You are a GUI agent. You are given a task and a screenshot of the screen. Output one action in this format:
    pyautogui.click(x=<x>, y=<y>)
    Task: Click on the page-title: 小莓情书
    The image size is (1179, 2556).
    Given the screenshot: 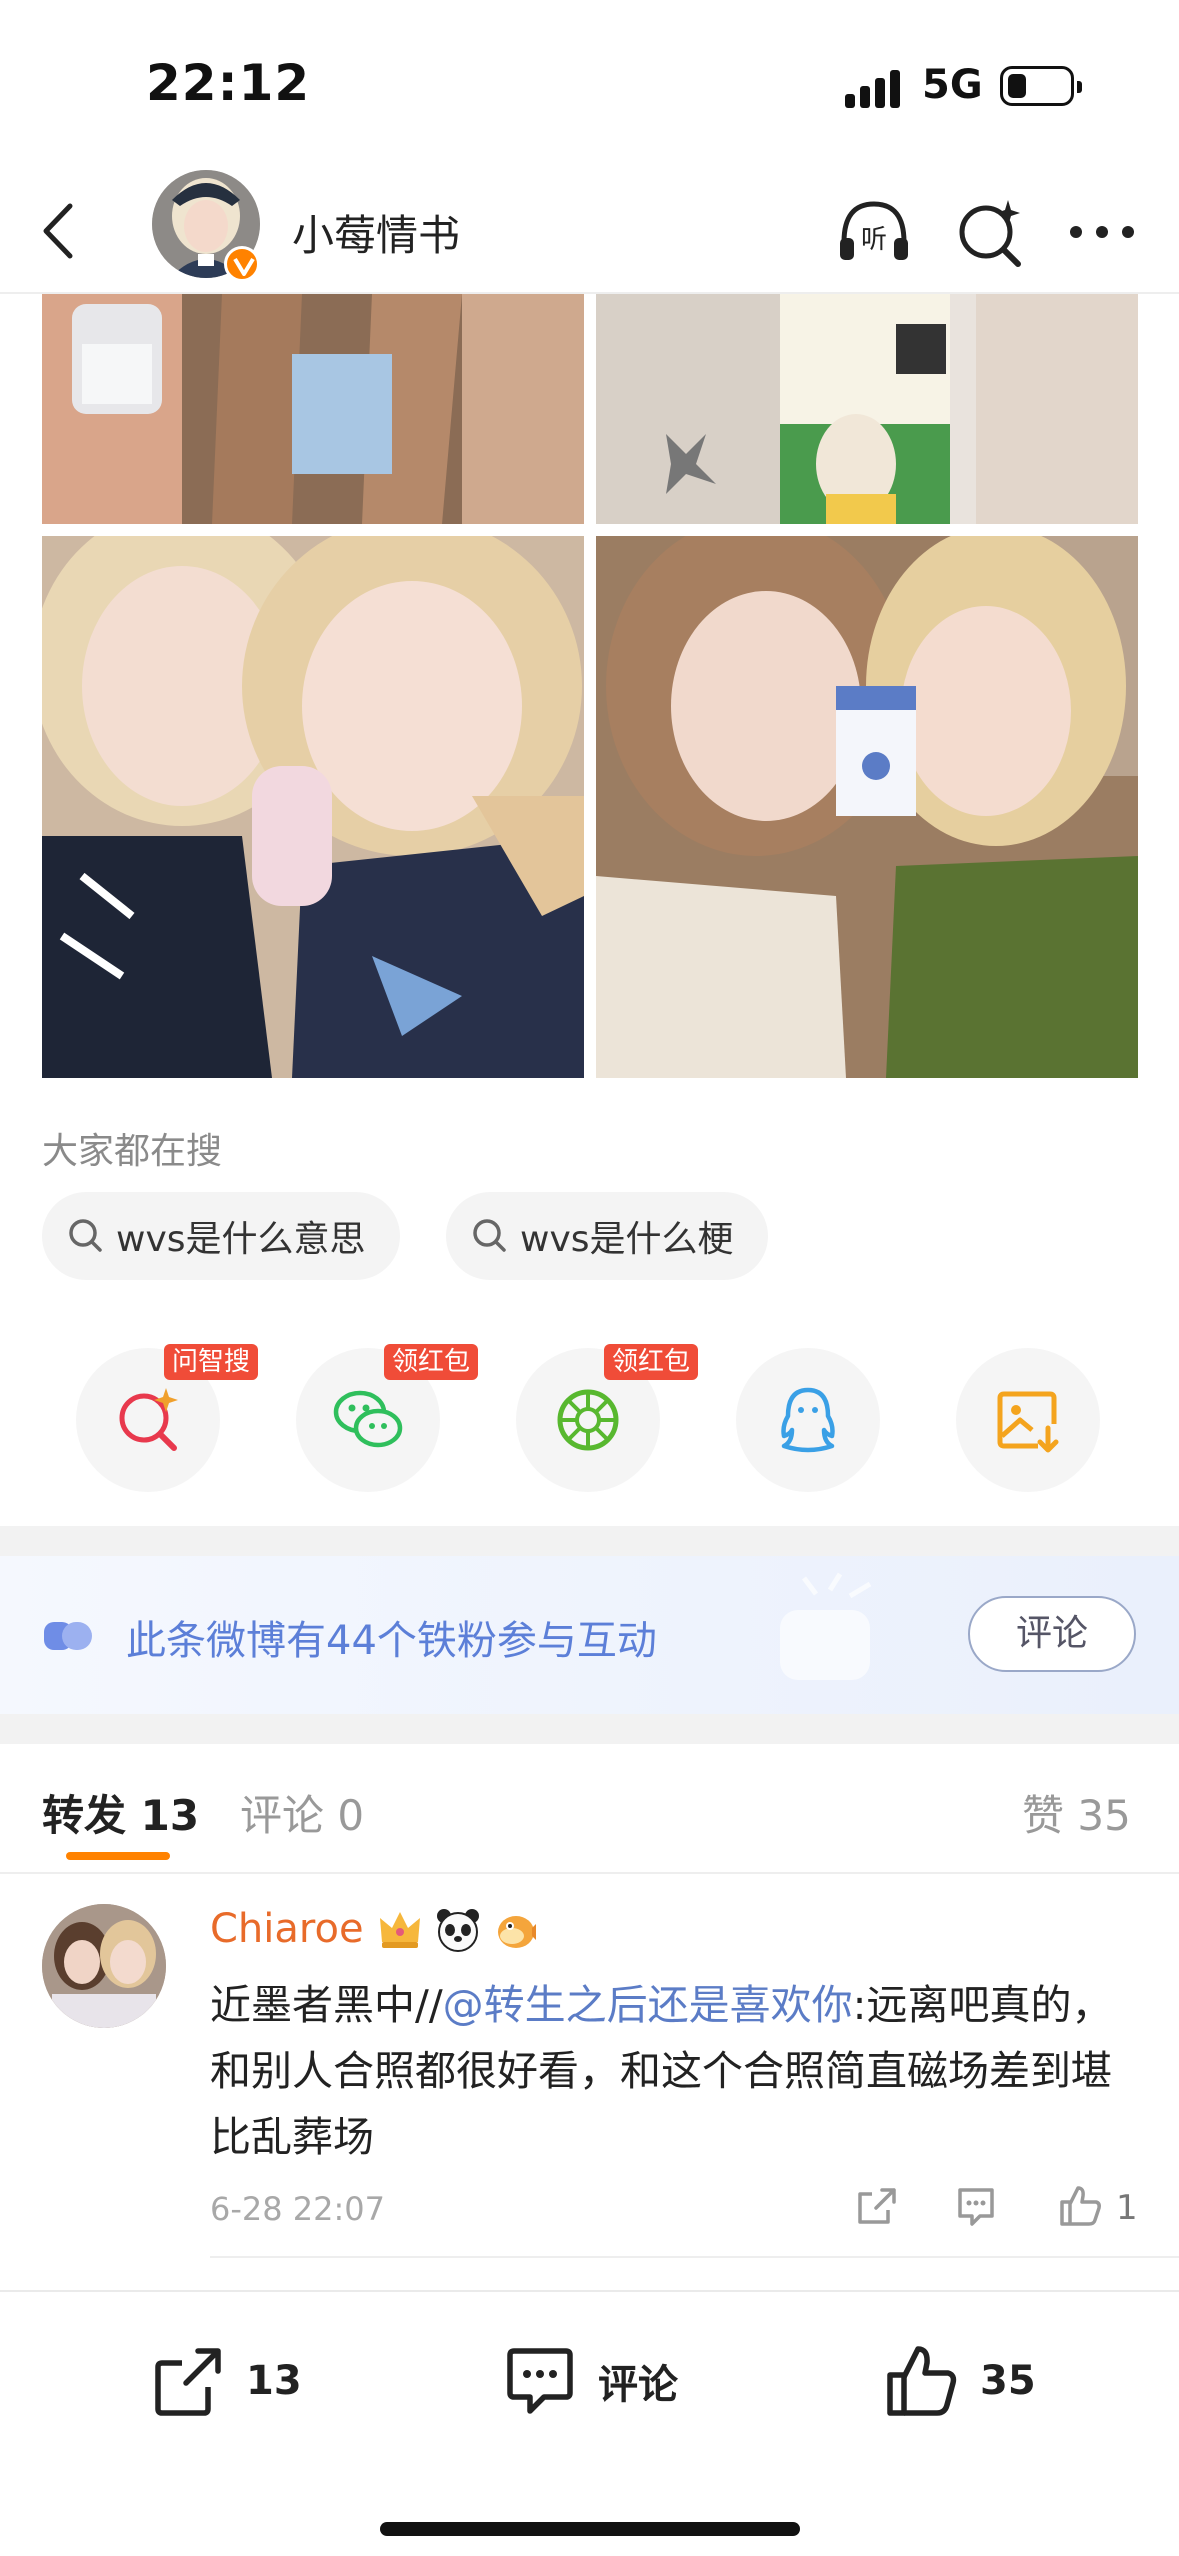 What is the action you would take?
    pyautogui.click(x=376, y=232)
    